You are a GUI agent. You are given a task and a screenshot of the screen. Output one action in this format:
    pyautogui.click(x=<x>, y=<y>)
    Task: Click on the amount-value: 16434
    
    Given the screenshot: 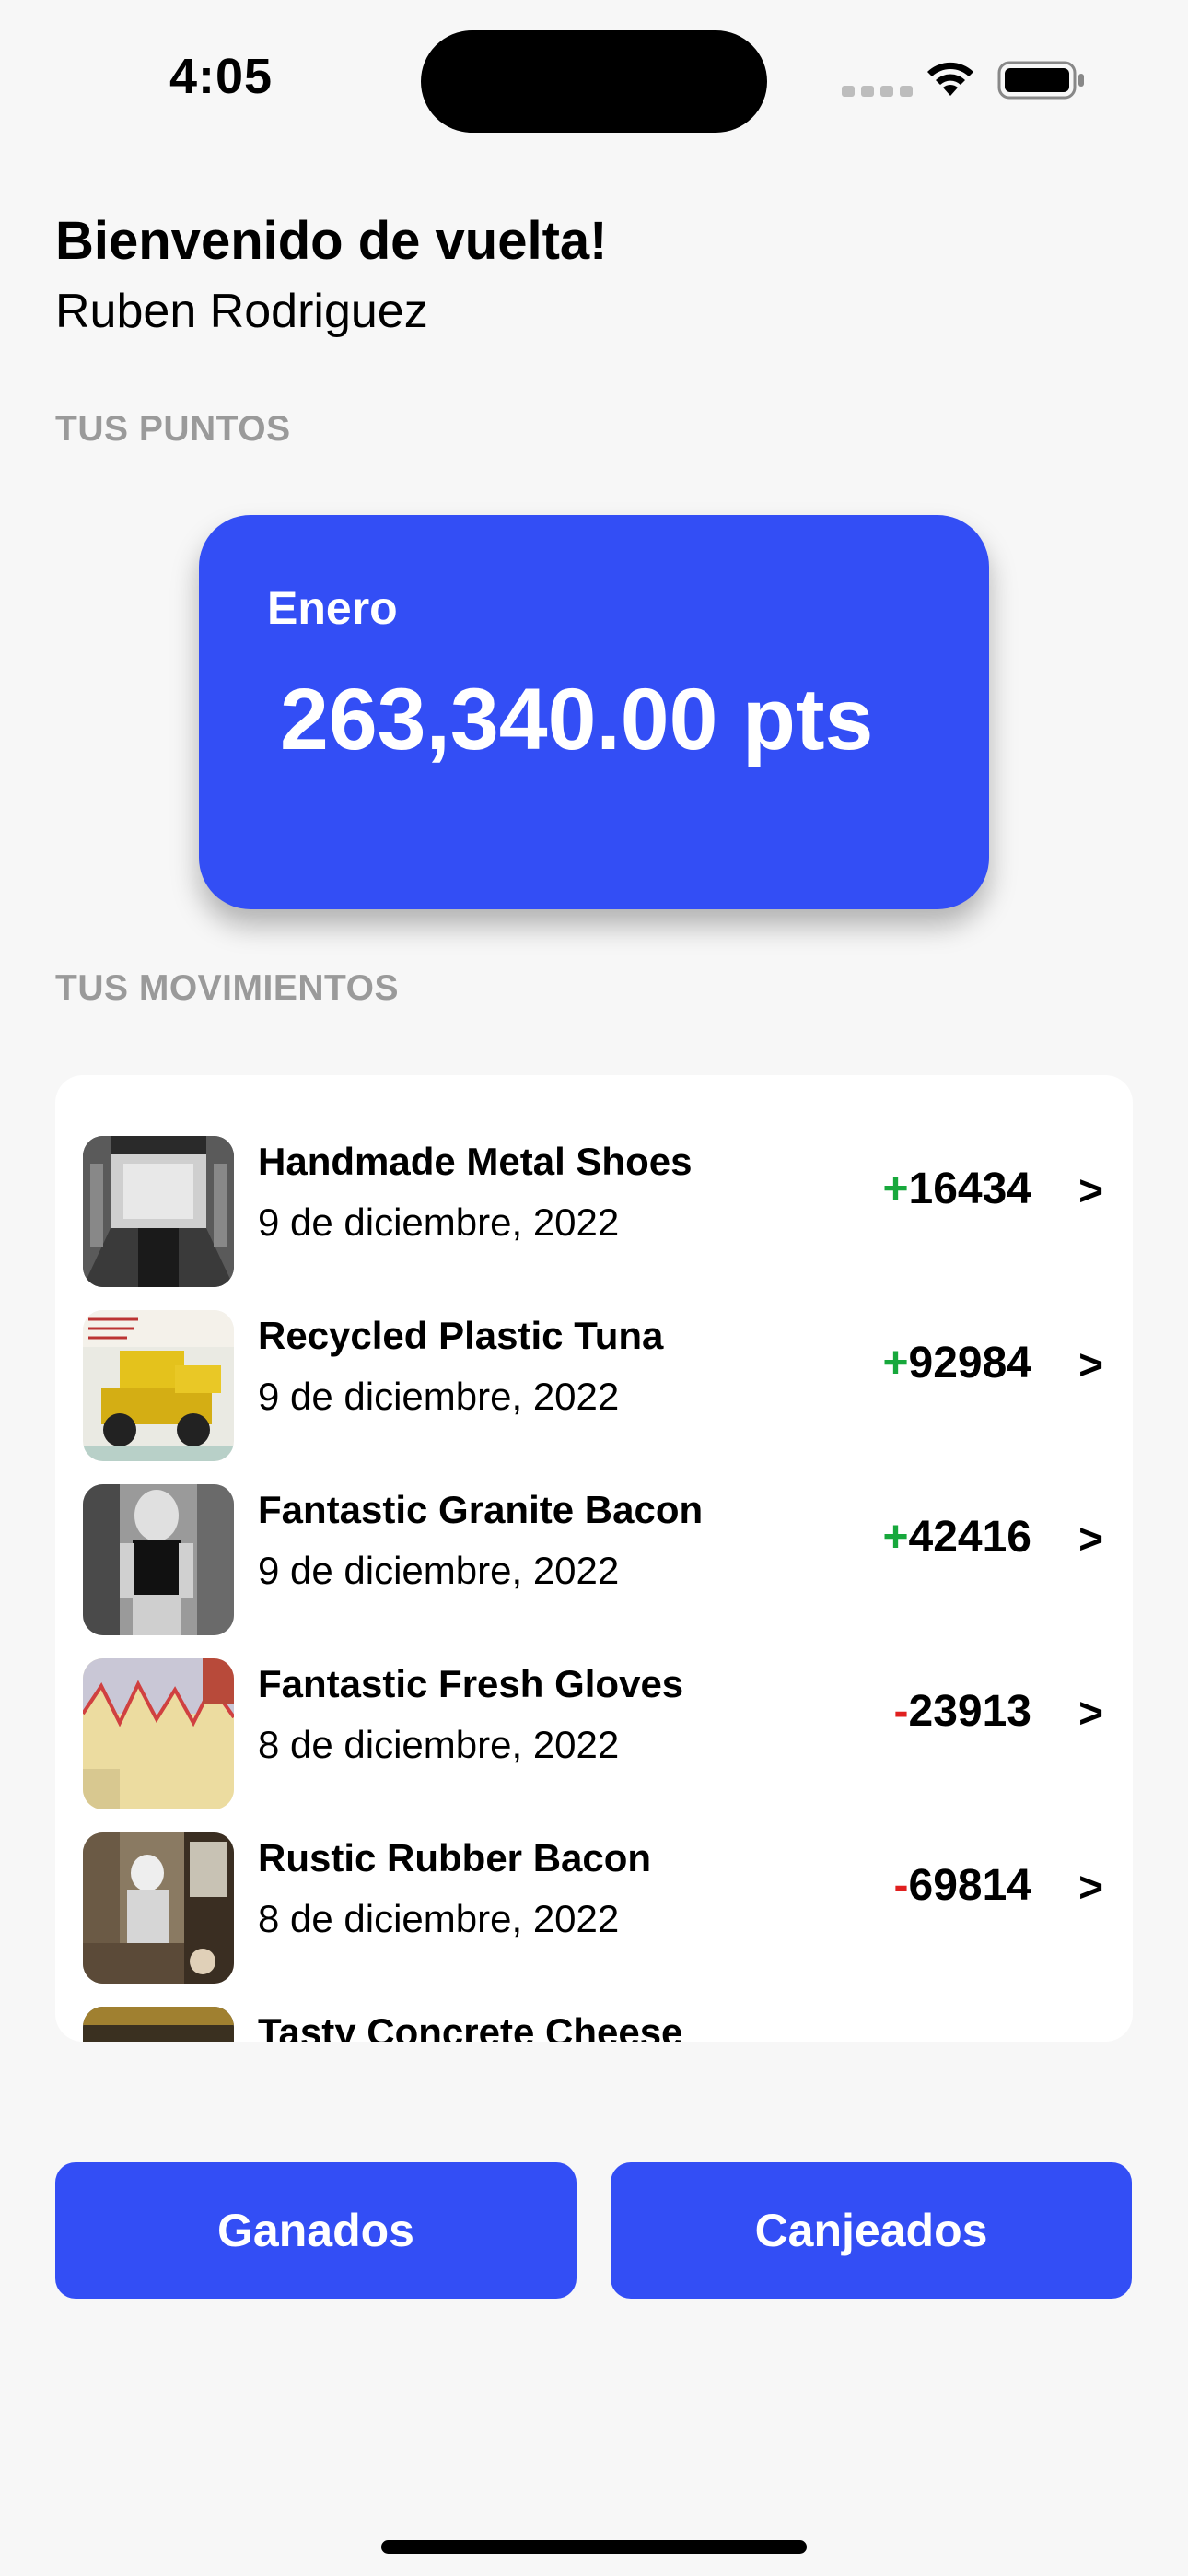 What is the action you would take?
    pyautogui.click(x=970, y=1189)
    